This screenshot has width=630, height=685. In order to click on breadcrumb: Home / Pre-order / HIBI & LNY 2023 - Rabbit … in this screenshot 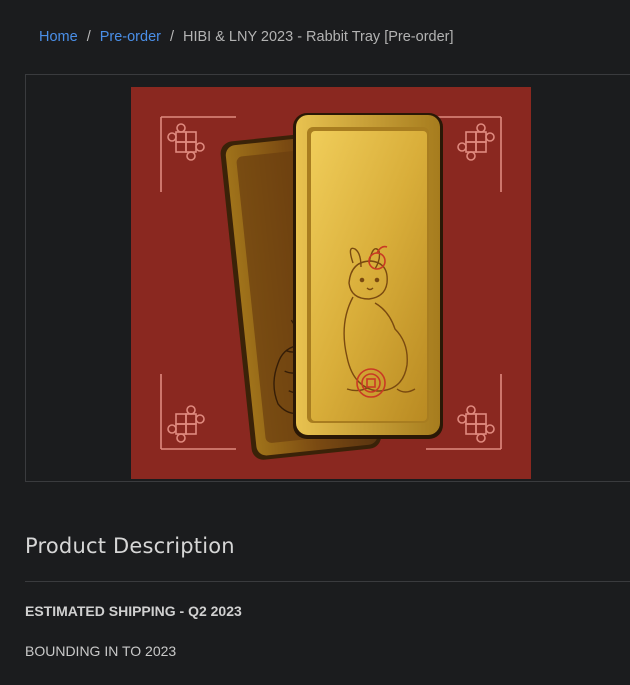, I will do `click(246, 37)`.